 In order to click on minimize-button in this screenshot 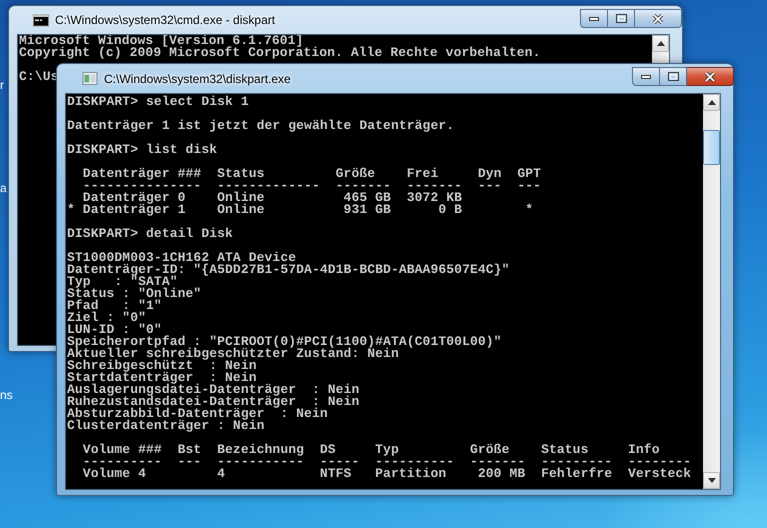, I will do `click(646, 76)`.